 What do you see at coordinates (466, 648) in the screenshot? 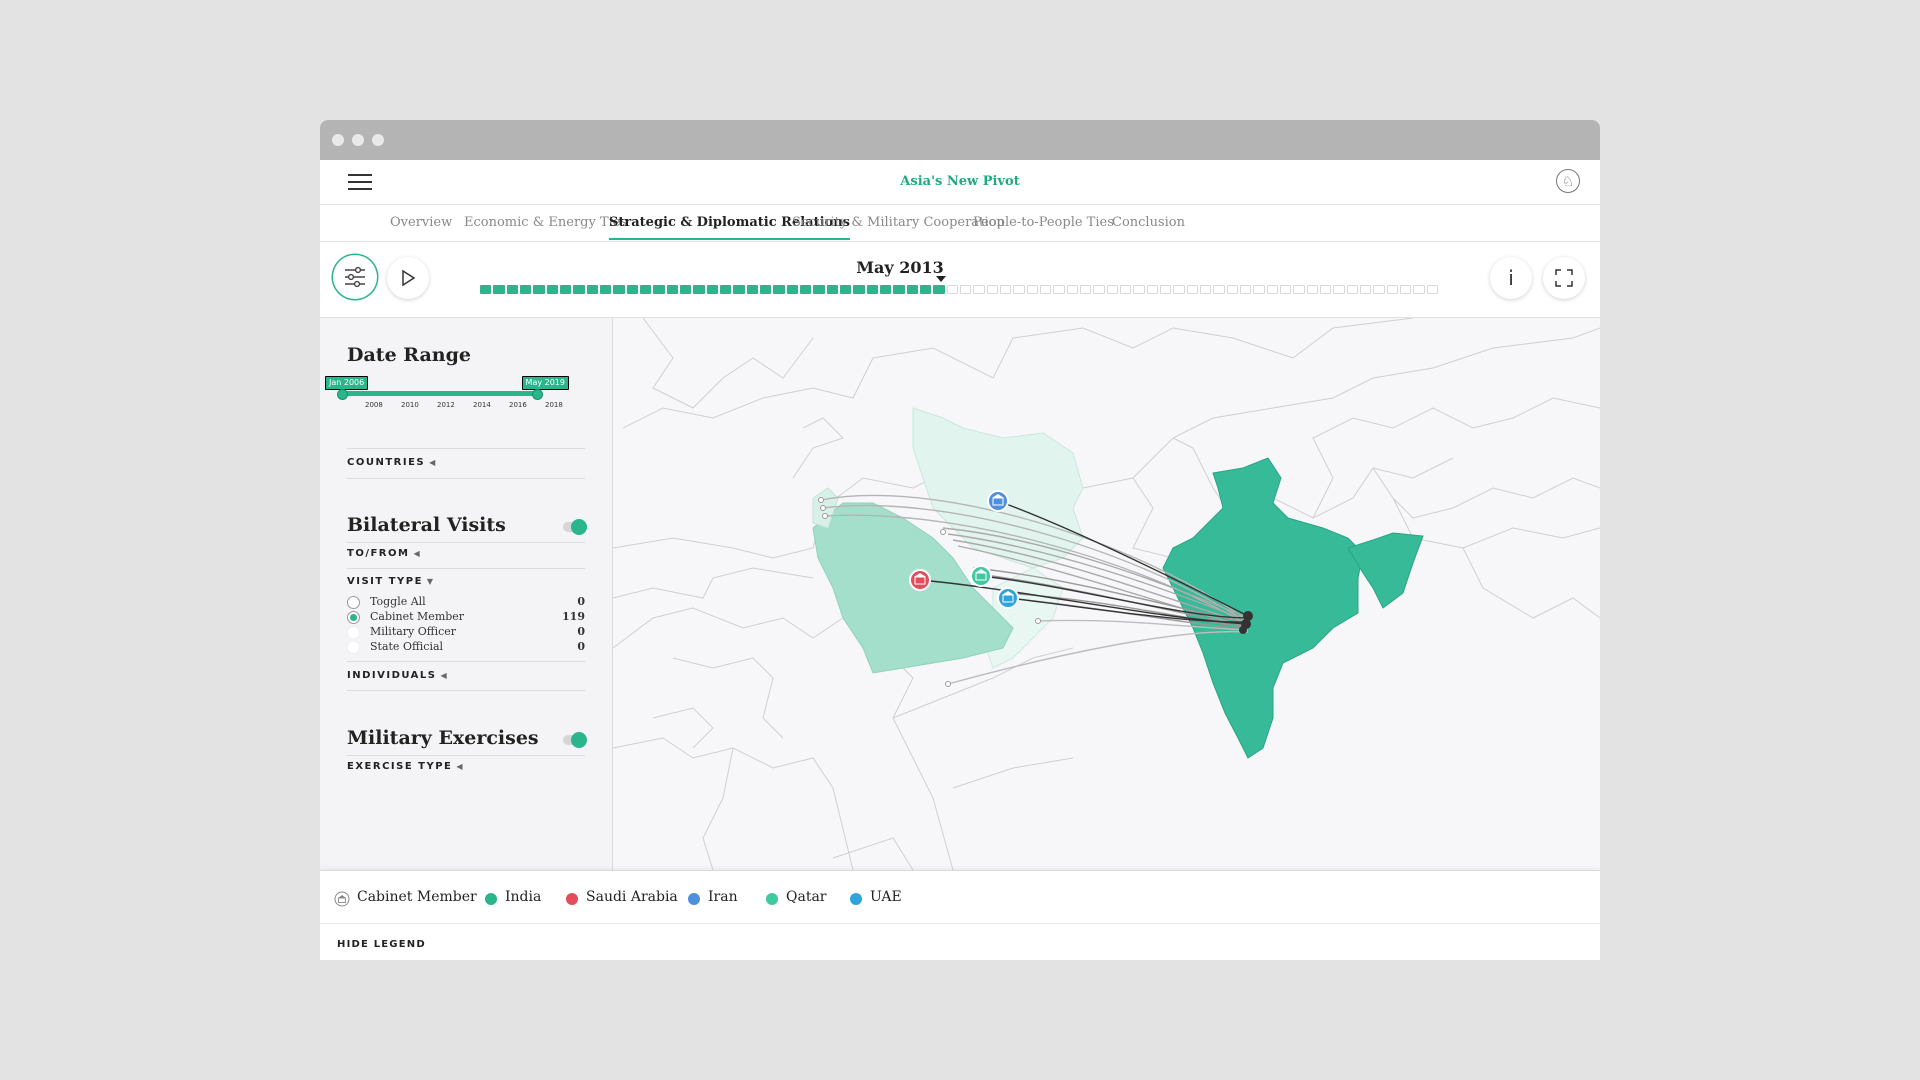
I see `visit-type-option-state-official: State Official 0` at bounding box center [466, 648].